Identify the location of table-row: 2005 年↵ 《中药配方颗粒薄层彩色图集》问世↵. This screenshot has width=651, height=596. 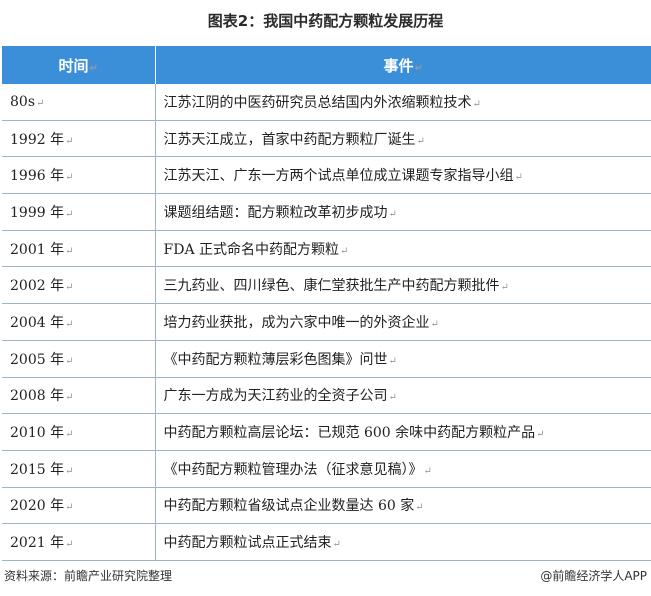
(326, 359).